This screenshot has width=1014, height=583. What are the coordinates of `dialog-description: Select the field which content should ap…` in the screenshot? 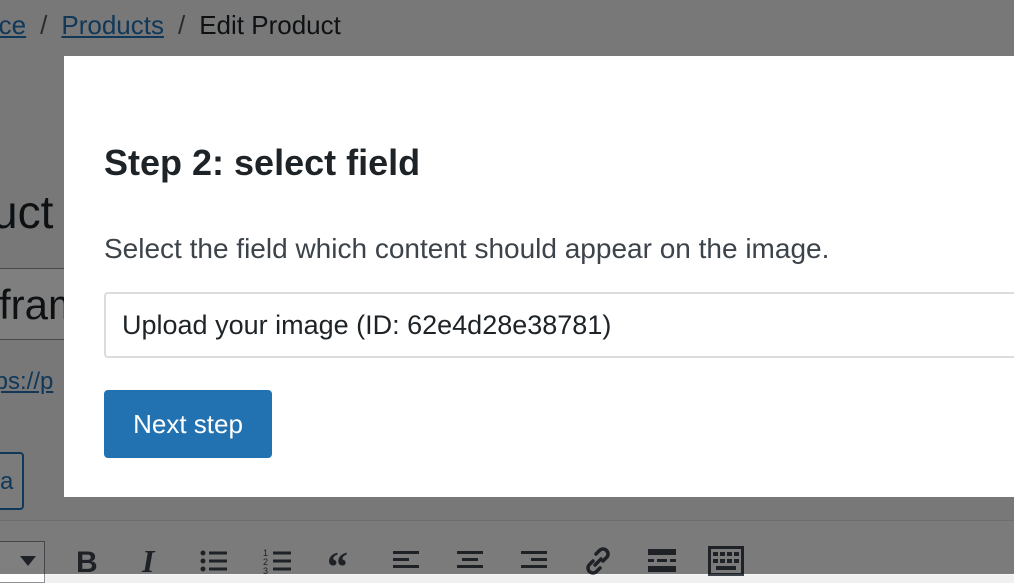 It's located at (467, 248).